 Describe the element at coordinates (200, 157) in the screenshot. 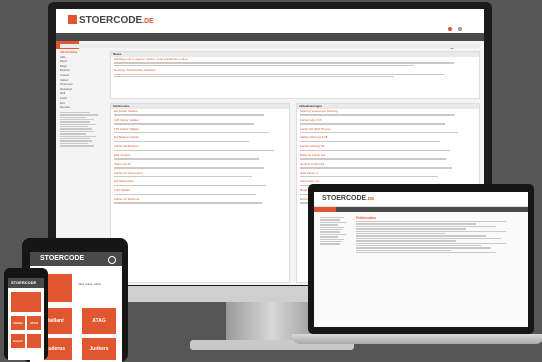

I see `list-item: E01 Junkers` at that location.